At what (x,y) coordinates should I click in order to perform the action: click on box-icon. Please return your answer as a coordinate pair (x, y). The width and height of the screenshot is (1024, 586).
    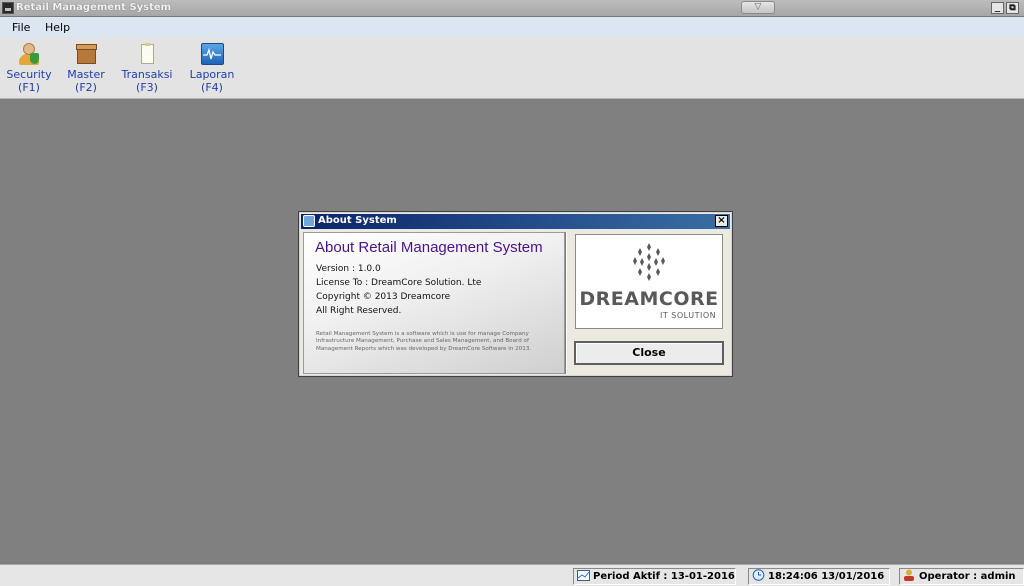
    Looking at the image, I should click on (86, 54).